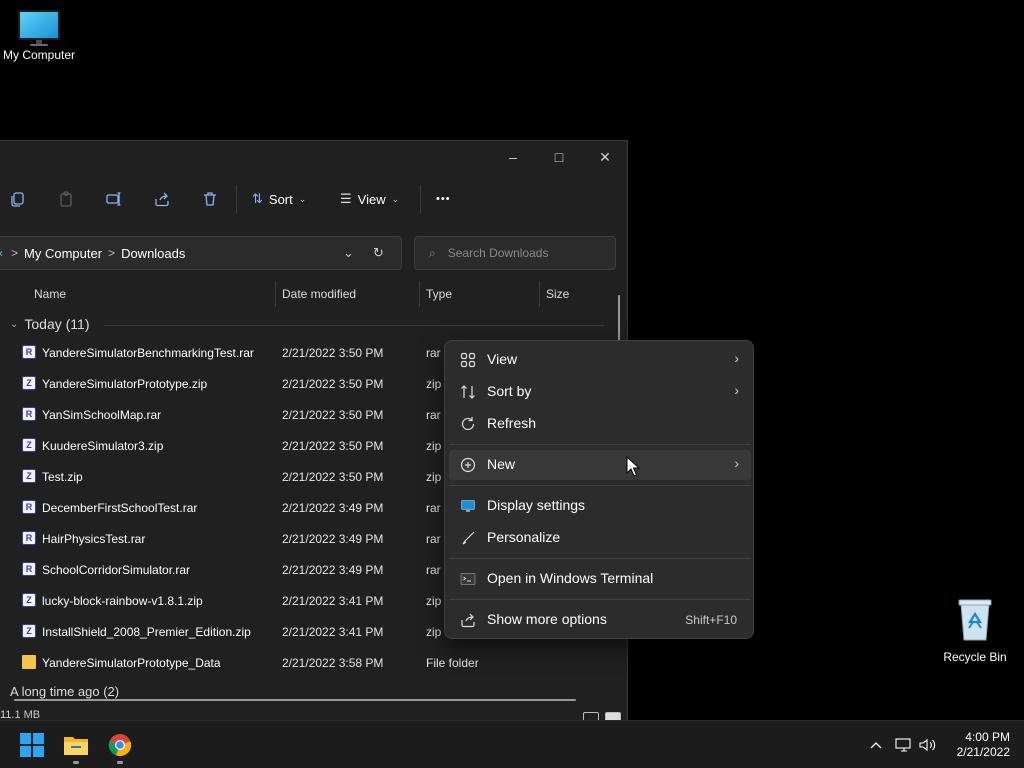 This screenshot has width=1024, height=768. I want to click on menu-item-sort-by: Sort by ›, so click(600, 392).